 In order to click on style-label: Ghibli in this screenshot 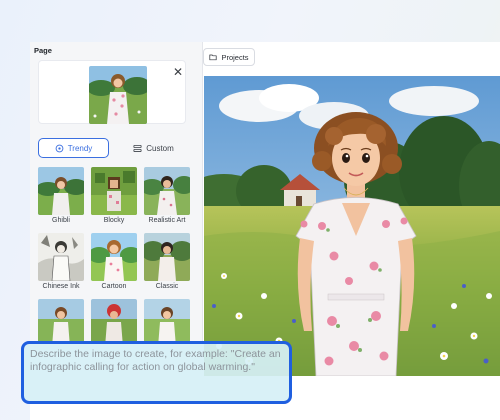, I will do `click(61, 220)`.